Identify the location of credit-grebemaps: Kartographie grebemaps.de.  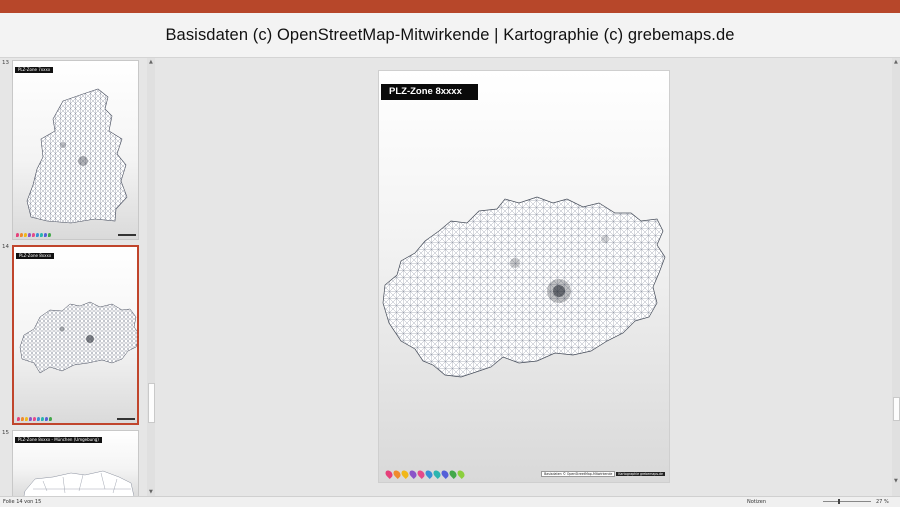
(640, 474).